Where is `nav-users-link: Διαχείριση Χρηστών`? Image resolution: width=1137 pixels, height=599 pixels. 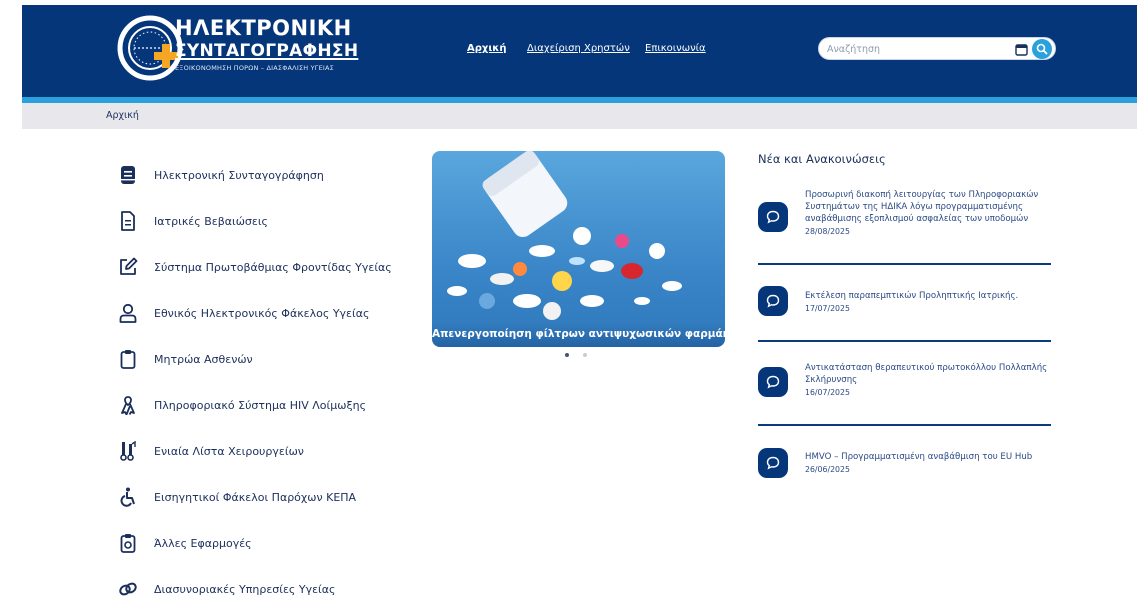
nav-users-link: Διαχείριση Χρηστών is located at coordinates (578, 48).